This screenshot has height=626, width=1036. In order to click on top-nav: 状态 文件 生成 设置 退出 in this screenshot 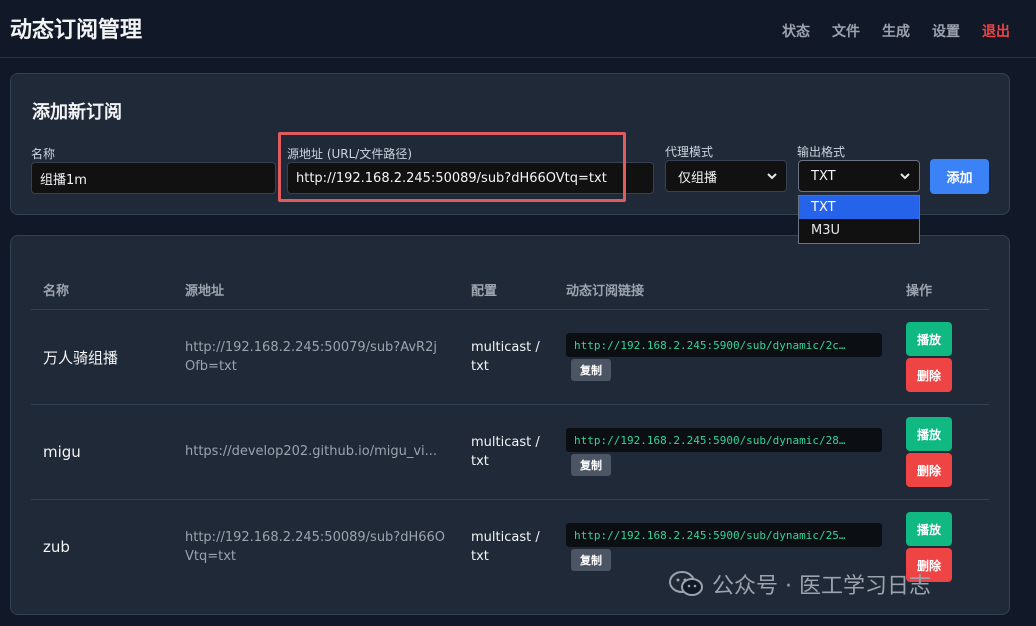, I will do `click(896, 31)`.